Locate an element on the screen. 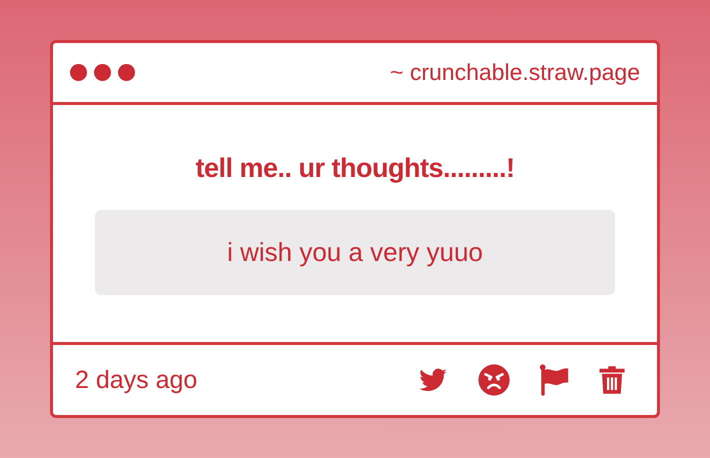 This screenshot has height=458, width=710. angry-face-icon is located at coordinates (494, 380).